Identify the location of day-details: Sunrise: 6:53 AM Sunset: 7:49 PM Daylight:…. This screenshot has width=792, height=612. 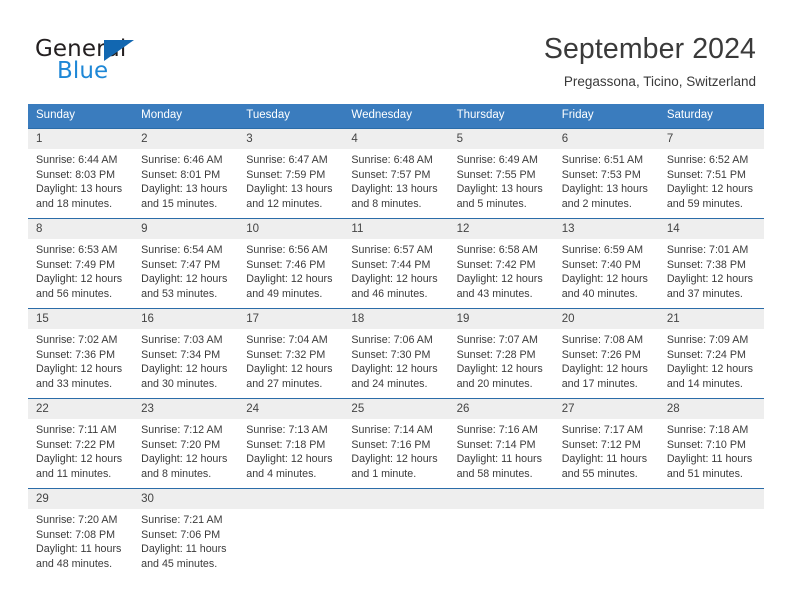
(80, 270).